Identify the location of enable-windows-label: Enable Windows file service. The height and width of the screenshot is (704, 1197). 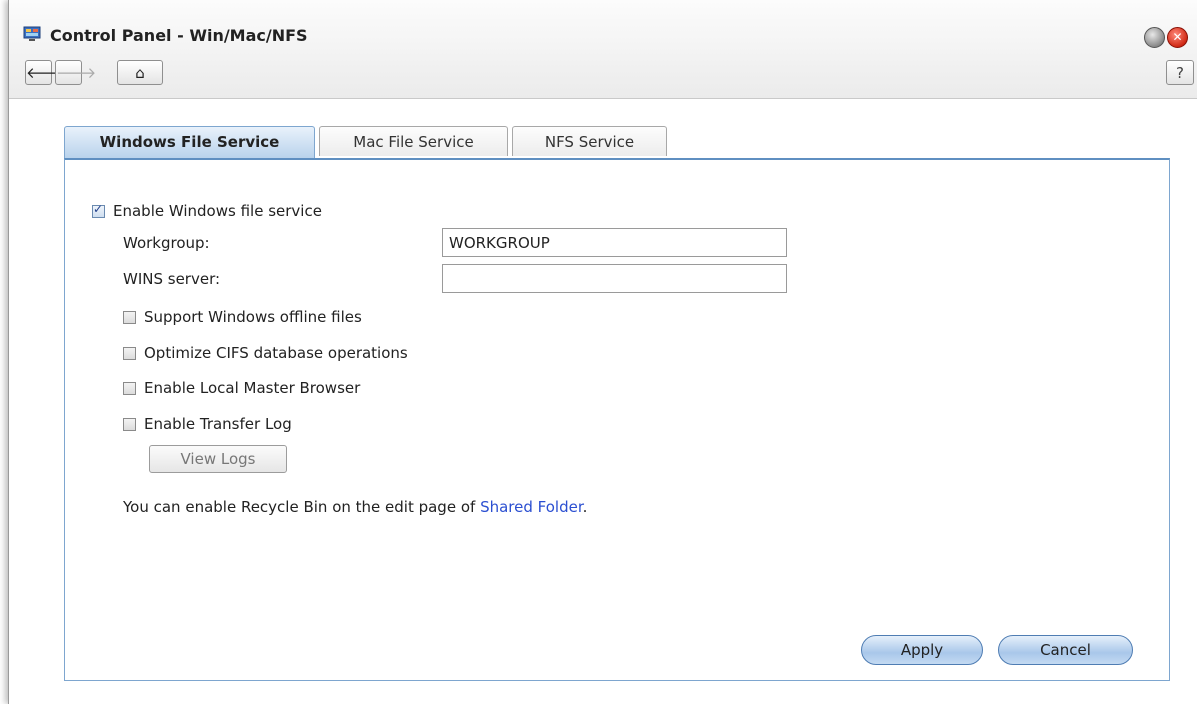
(217, 211).